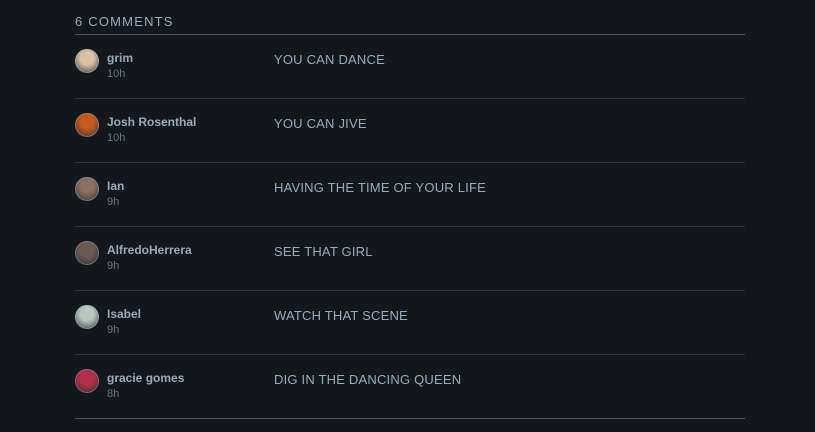 Image resolution: width=815 pixels, height=432 pixels. I want to click on comment-item: gracie gomes 8h DIG IN THE DANCING QUEEN, so click(410, 387).